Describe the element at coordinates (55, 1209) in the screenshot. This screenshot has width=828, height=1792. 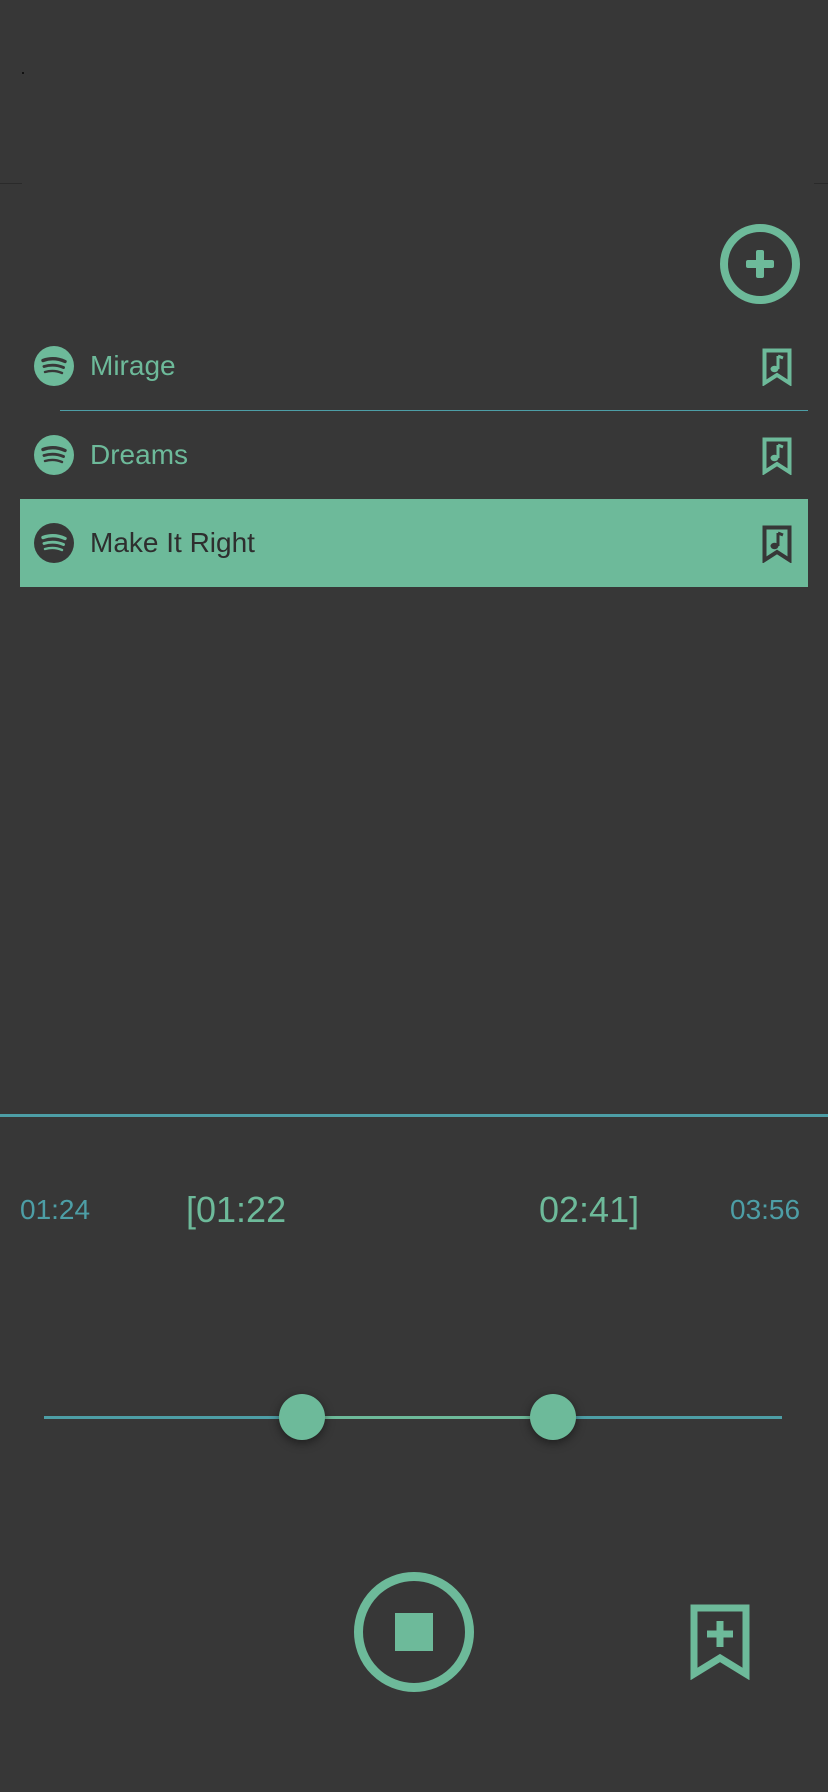
I see `track-start-time: 01:24` at that location.